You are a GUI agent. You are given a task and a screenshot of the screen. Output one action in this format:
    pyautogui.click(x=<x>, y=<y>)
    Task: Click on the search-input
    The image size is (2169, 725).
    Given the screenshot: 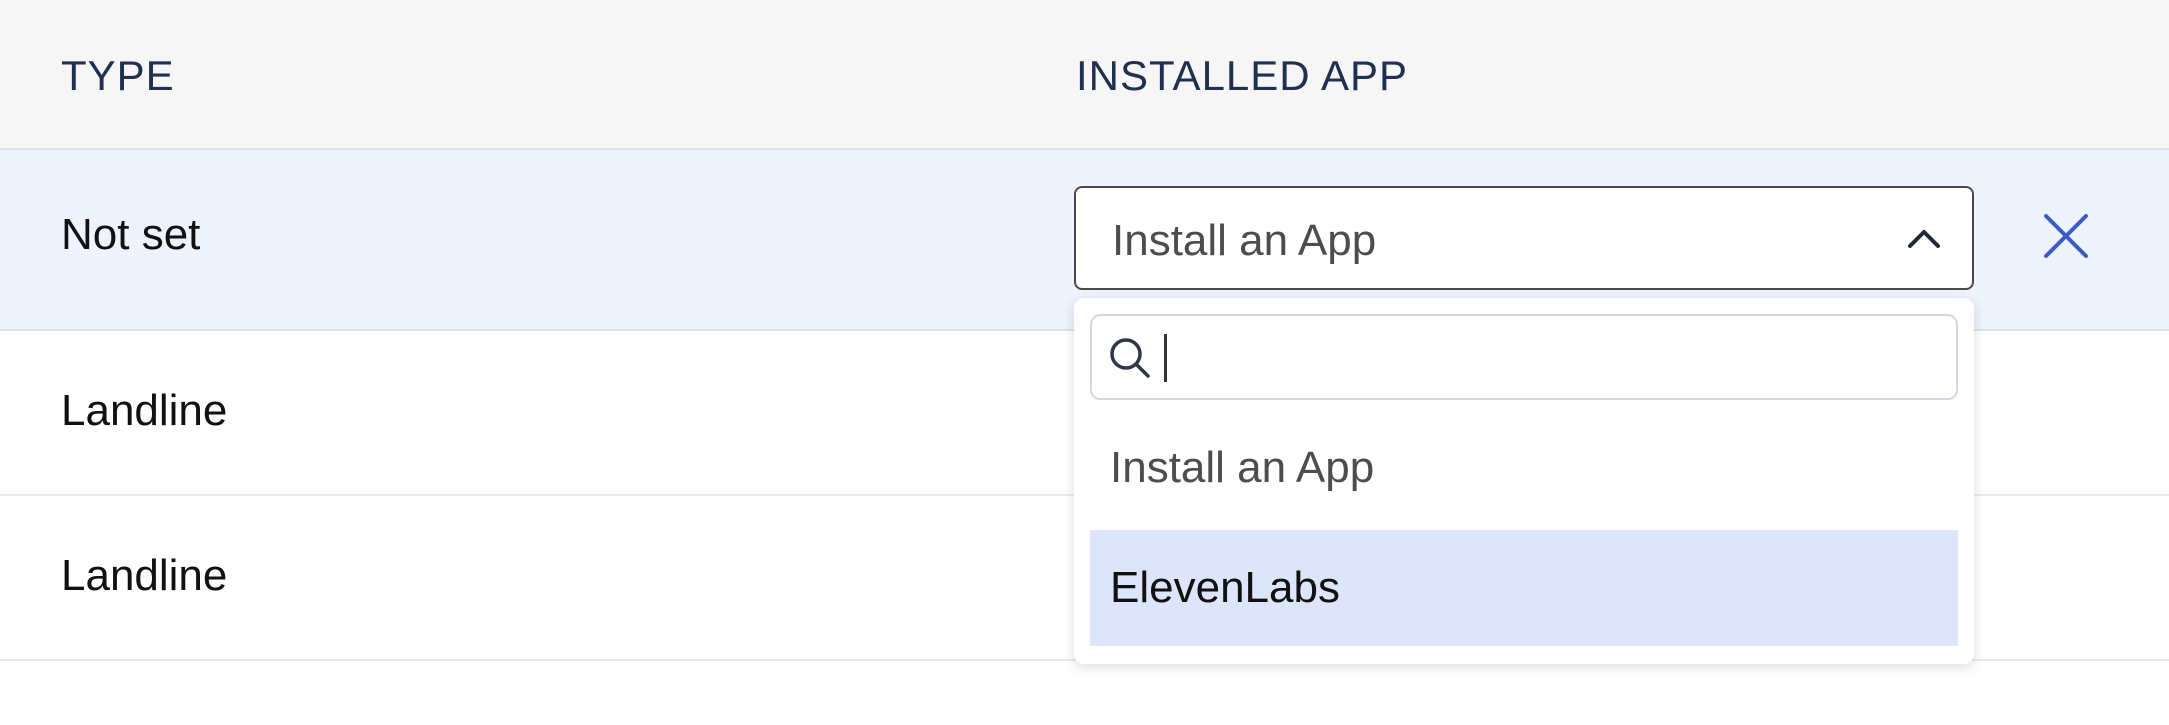 What is the action you would take?
    pyautogui.click(x=1552, y=357)
    